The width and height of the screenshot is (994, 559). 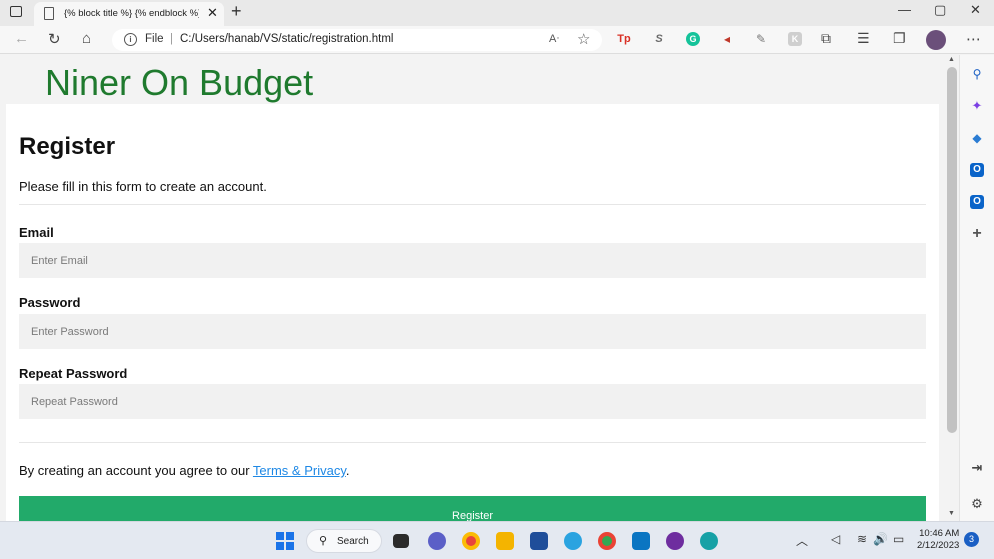 What do you see at coordinates (938, 545) in the screenshot?
I see `clock-date: 2/12/2023` at bounding box center [938, 545].